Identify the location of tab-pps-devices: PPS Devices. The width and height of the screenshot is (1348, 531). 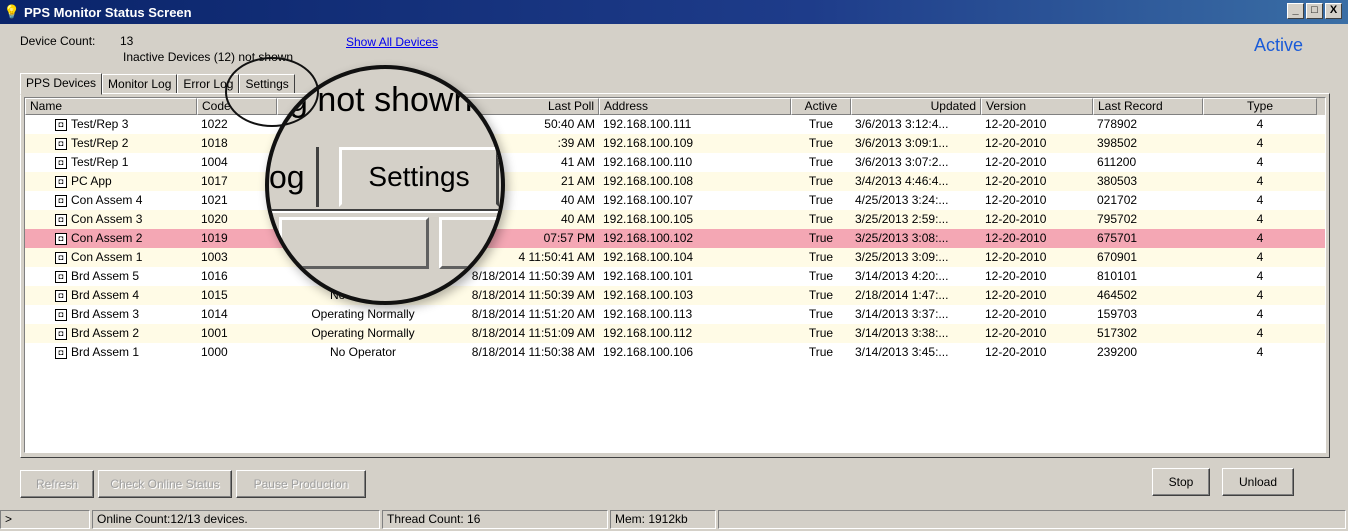
(61, 84).